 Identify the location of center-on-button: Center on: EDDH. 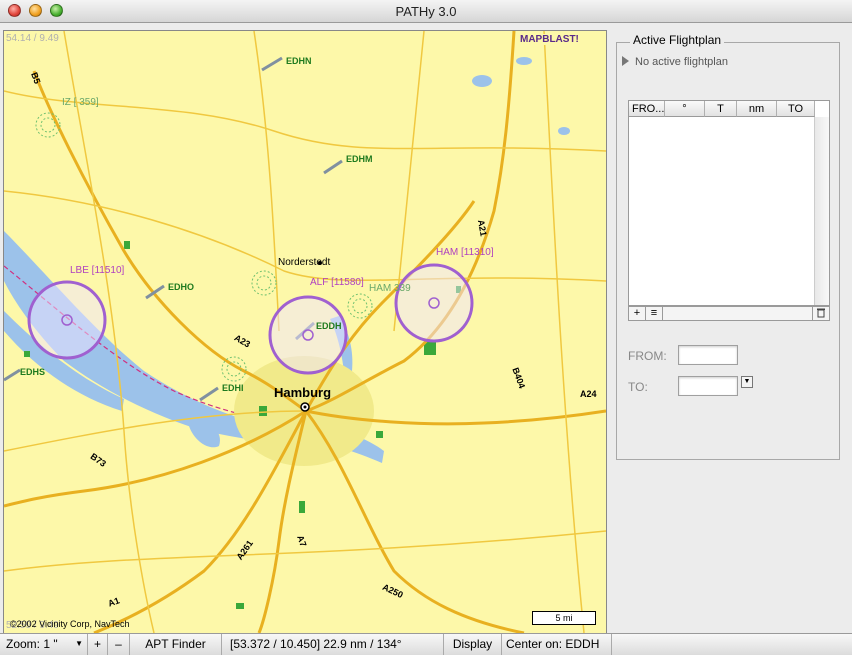
(557, 644).